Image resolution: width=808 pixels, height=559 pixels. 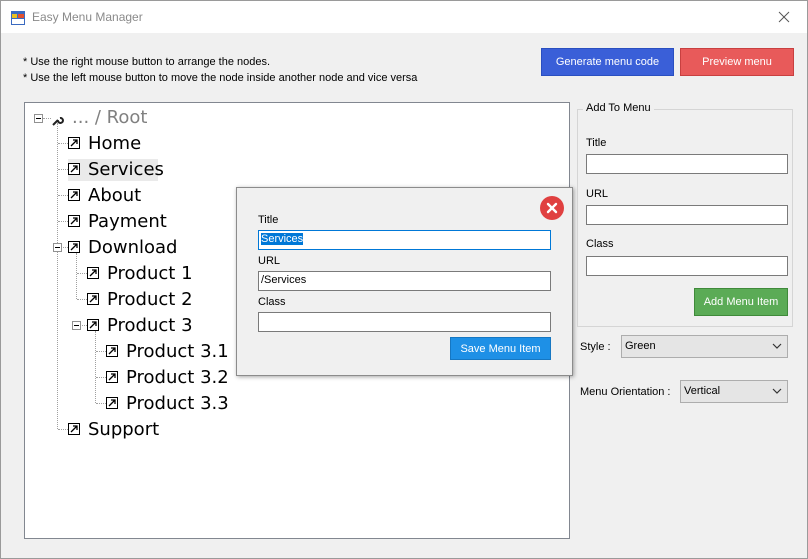 I want to click on dialog-url-input: /Services, so click(x=404, y=281).